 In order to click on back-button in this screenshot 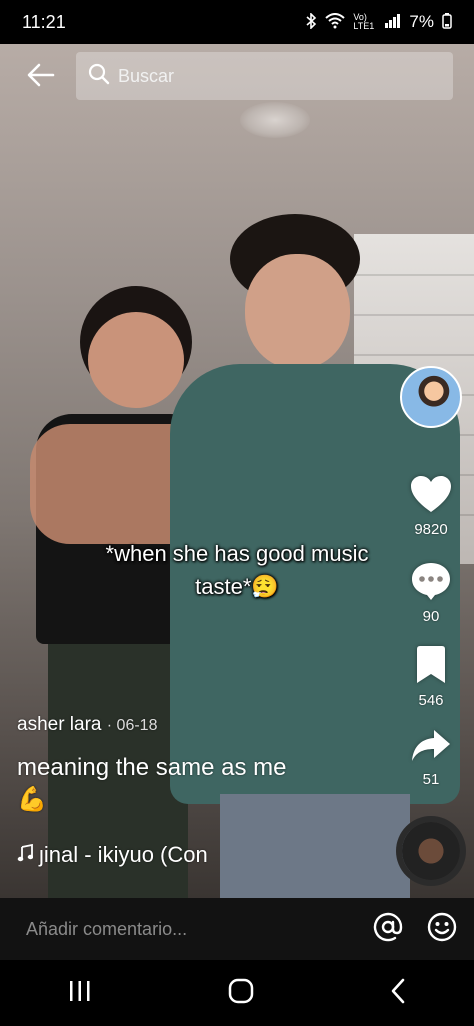, I will do `click(41, 77)`.